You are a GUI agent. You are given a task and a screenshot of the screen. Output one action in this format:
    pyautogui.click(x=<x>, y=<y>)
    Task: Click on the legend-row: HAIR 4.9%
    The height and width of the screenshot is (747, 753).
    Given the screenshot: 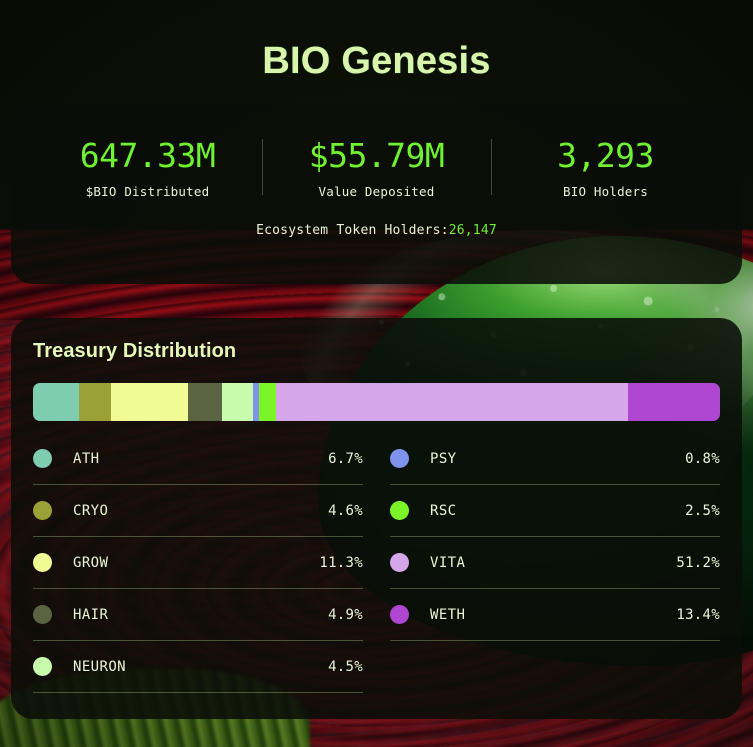 What is the action you would take?
    pyautogui.click(x=198, y=615)
    